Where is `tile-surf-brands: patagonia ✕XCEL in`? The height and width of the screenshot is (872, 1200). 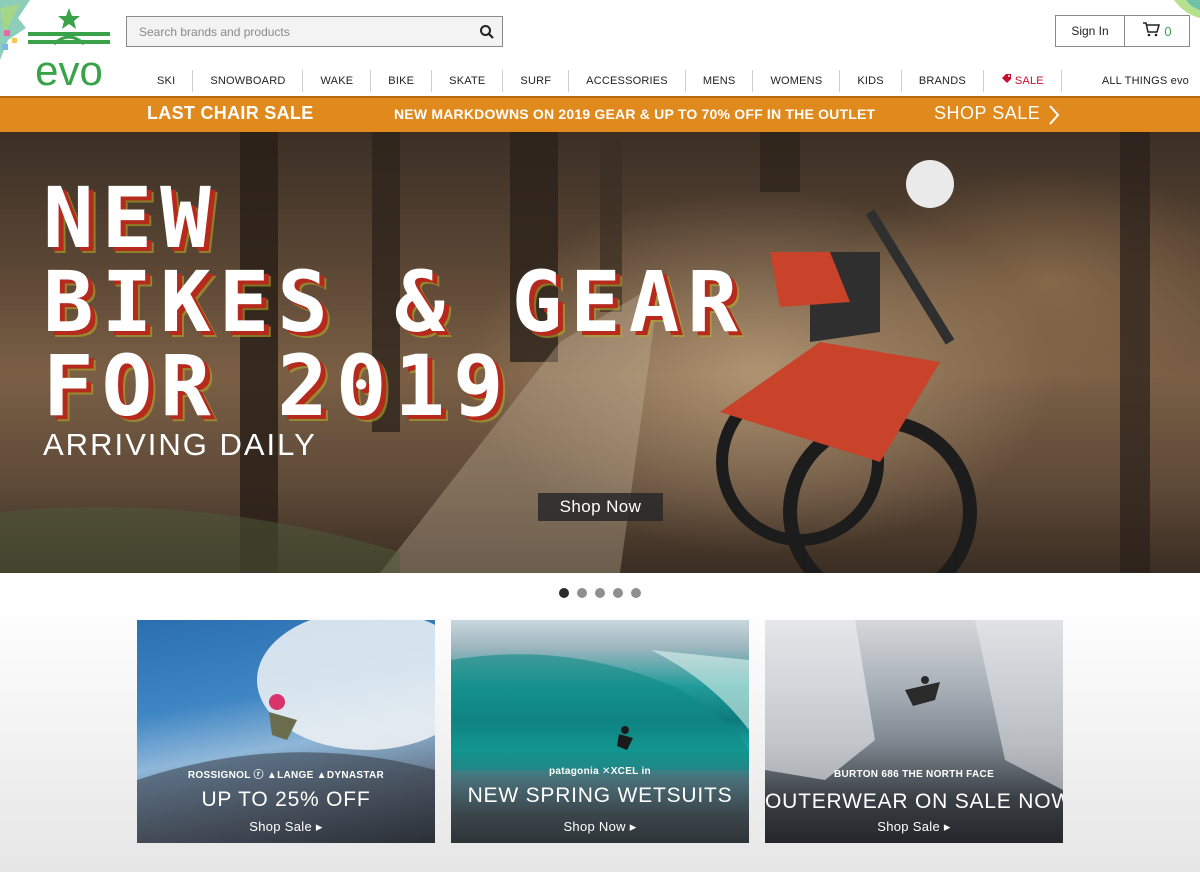 tile-surf-brands: patagonia ✕XCEL in is located at coordinates (600, 771).